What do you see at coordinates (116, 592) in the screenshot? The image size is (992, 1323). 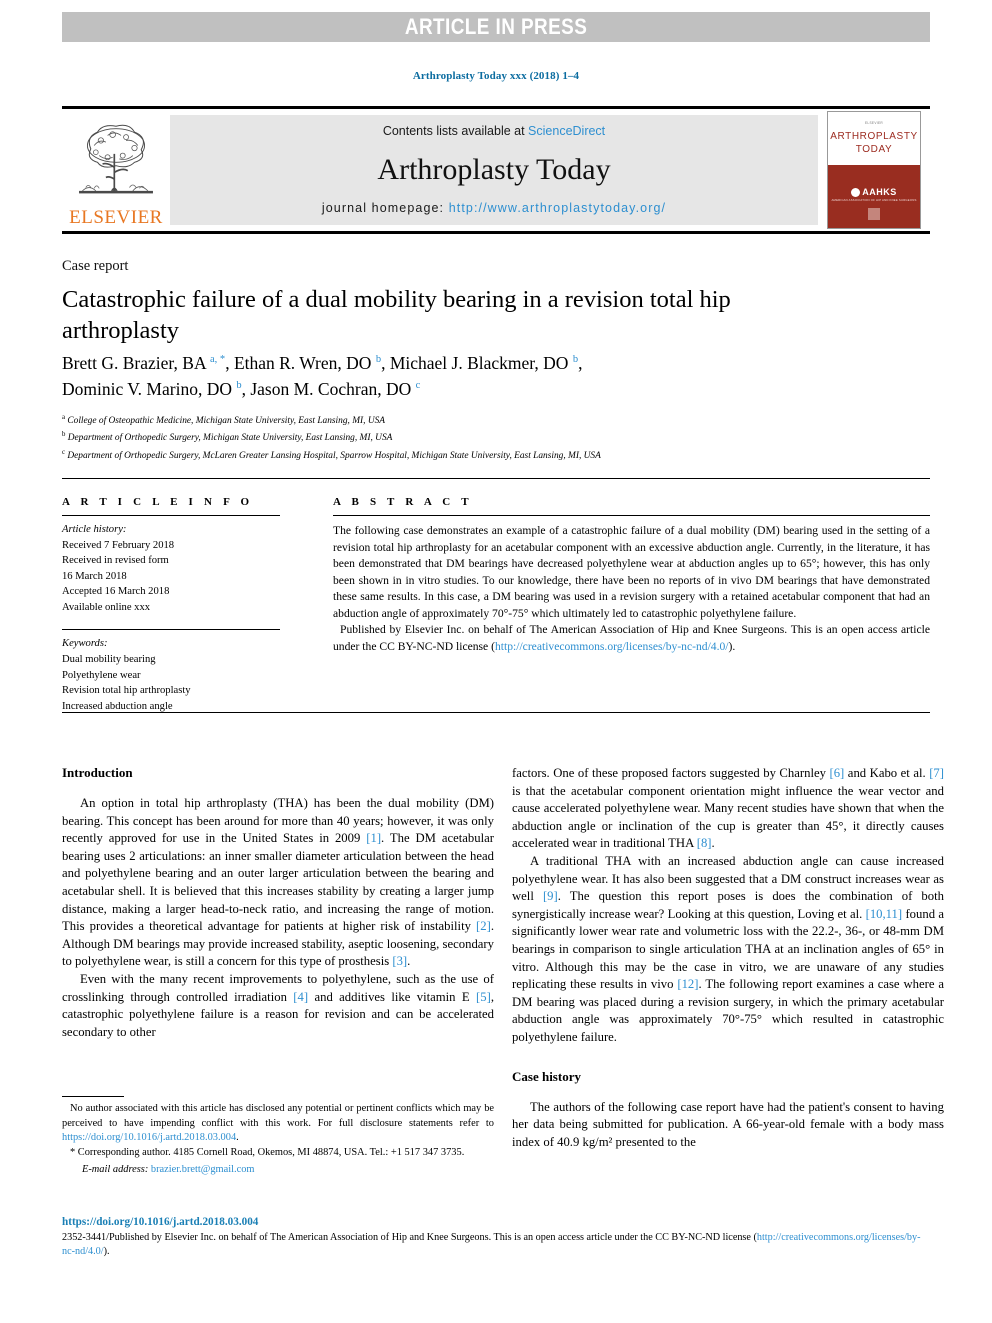 I see `history-accepted: Accepted 16 March 2018` at bounding box center [116, 592].